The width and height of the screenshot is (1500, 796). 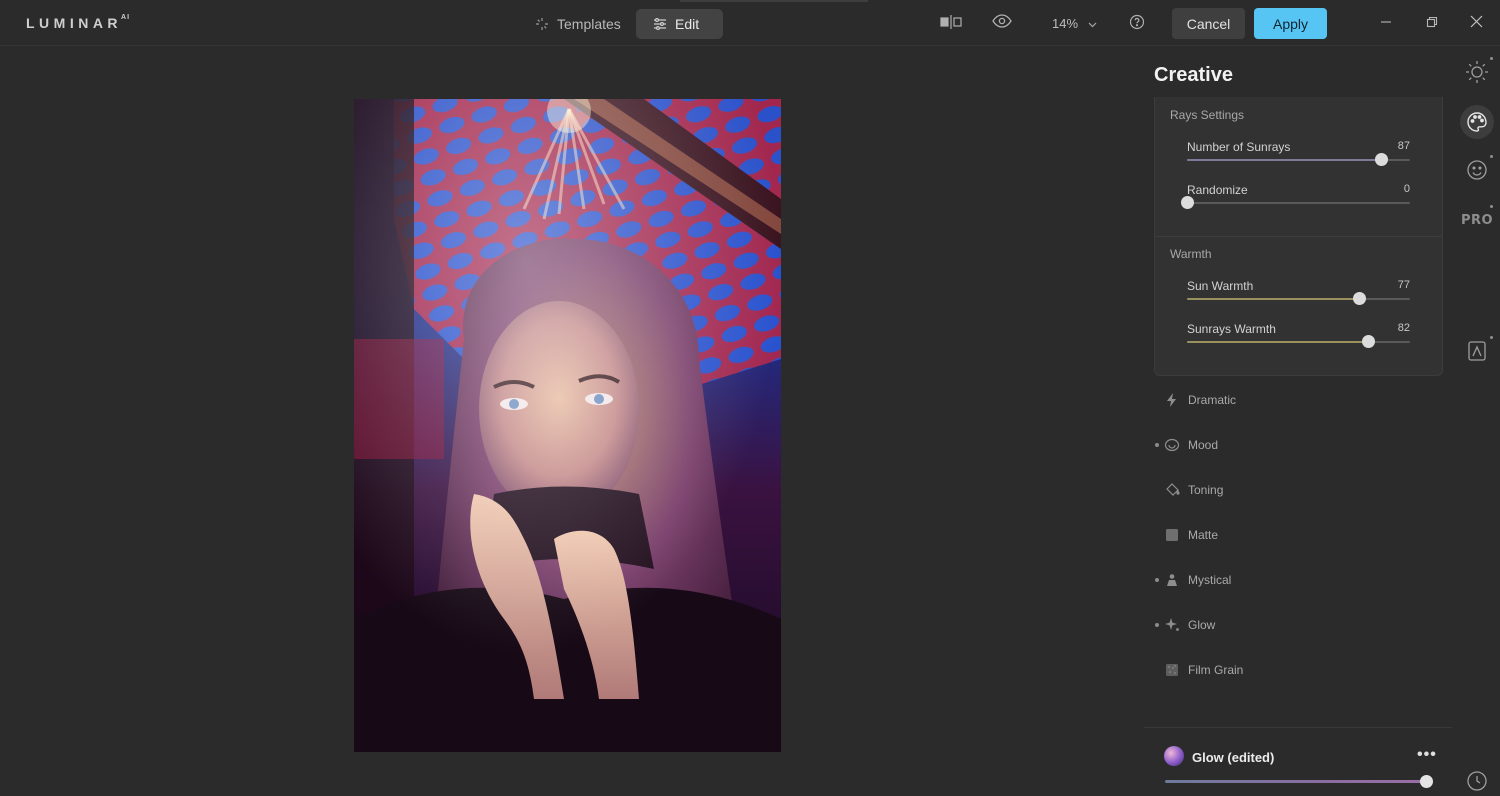 What do you see at coordinates (1403, 285) in the screenshot?
I see `slider-value: 77` at bounding box center [1403, 285].